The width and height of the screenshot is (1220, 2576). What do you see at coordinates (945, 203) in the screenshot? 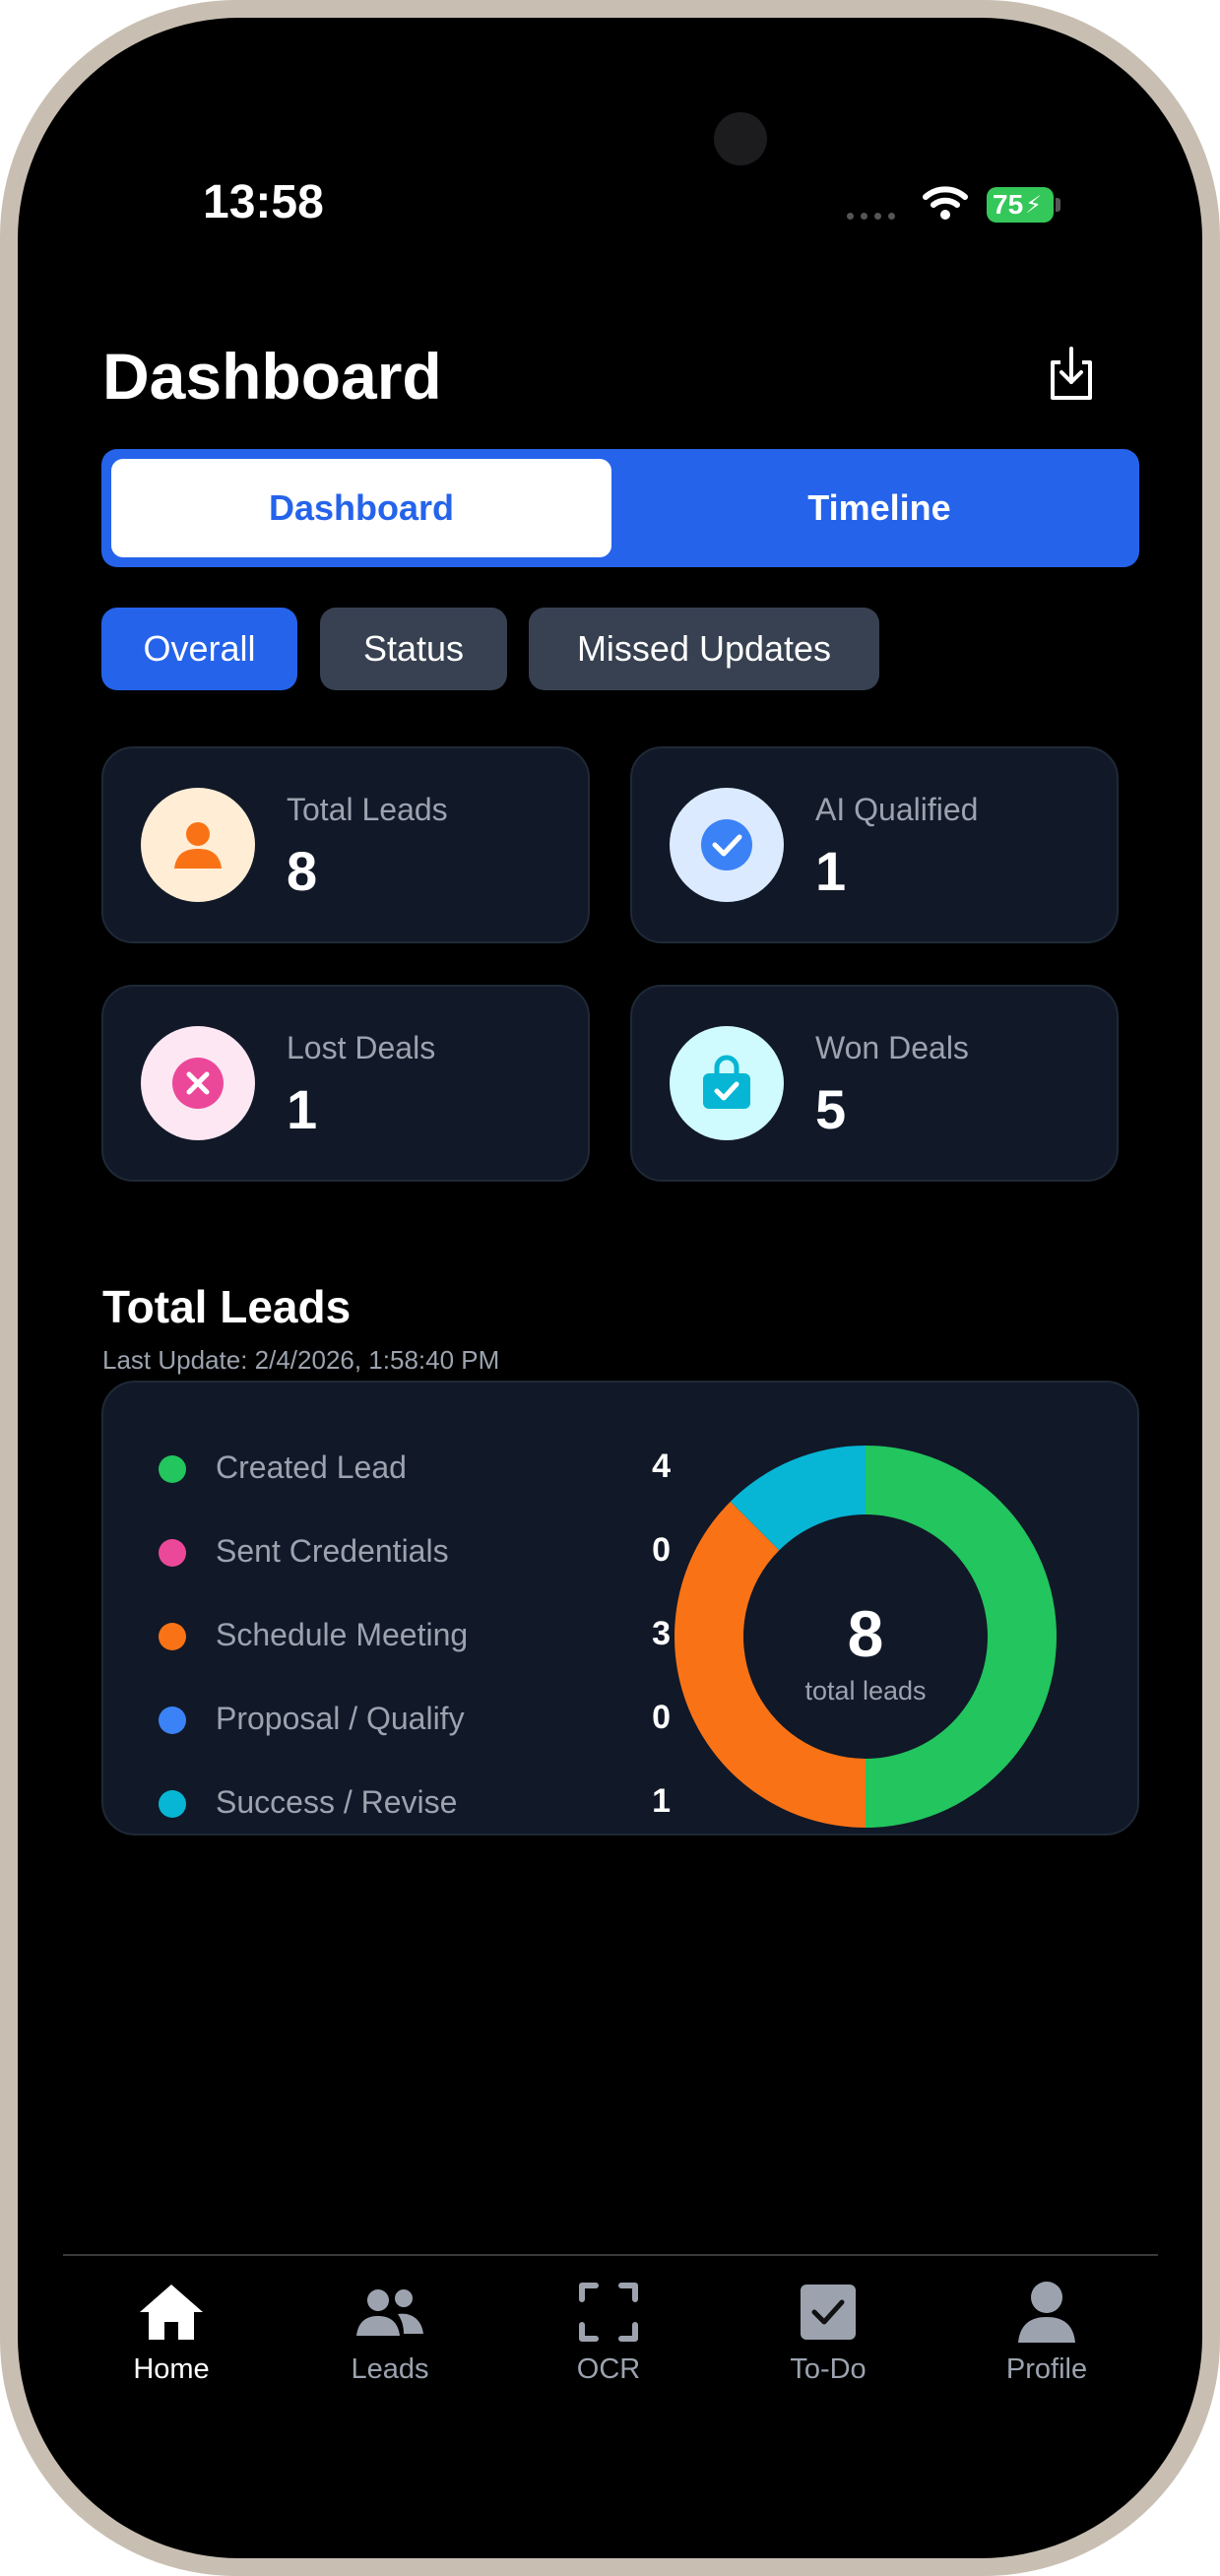
I see `wifi-icon` at bounding box center [945, 203].